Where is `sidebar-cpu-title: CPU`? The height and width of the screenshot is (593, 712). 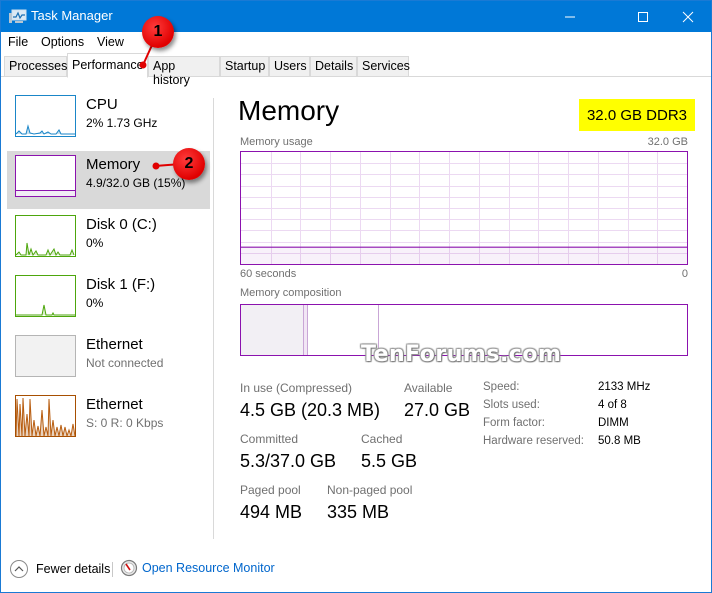
sidebar-cpu-title: CPU is located at coordinates (102, 104).